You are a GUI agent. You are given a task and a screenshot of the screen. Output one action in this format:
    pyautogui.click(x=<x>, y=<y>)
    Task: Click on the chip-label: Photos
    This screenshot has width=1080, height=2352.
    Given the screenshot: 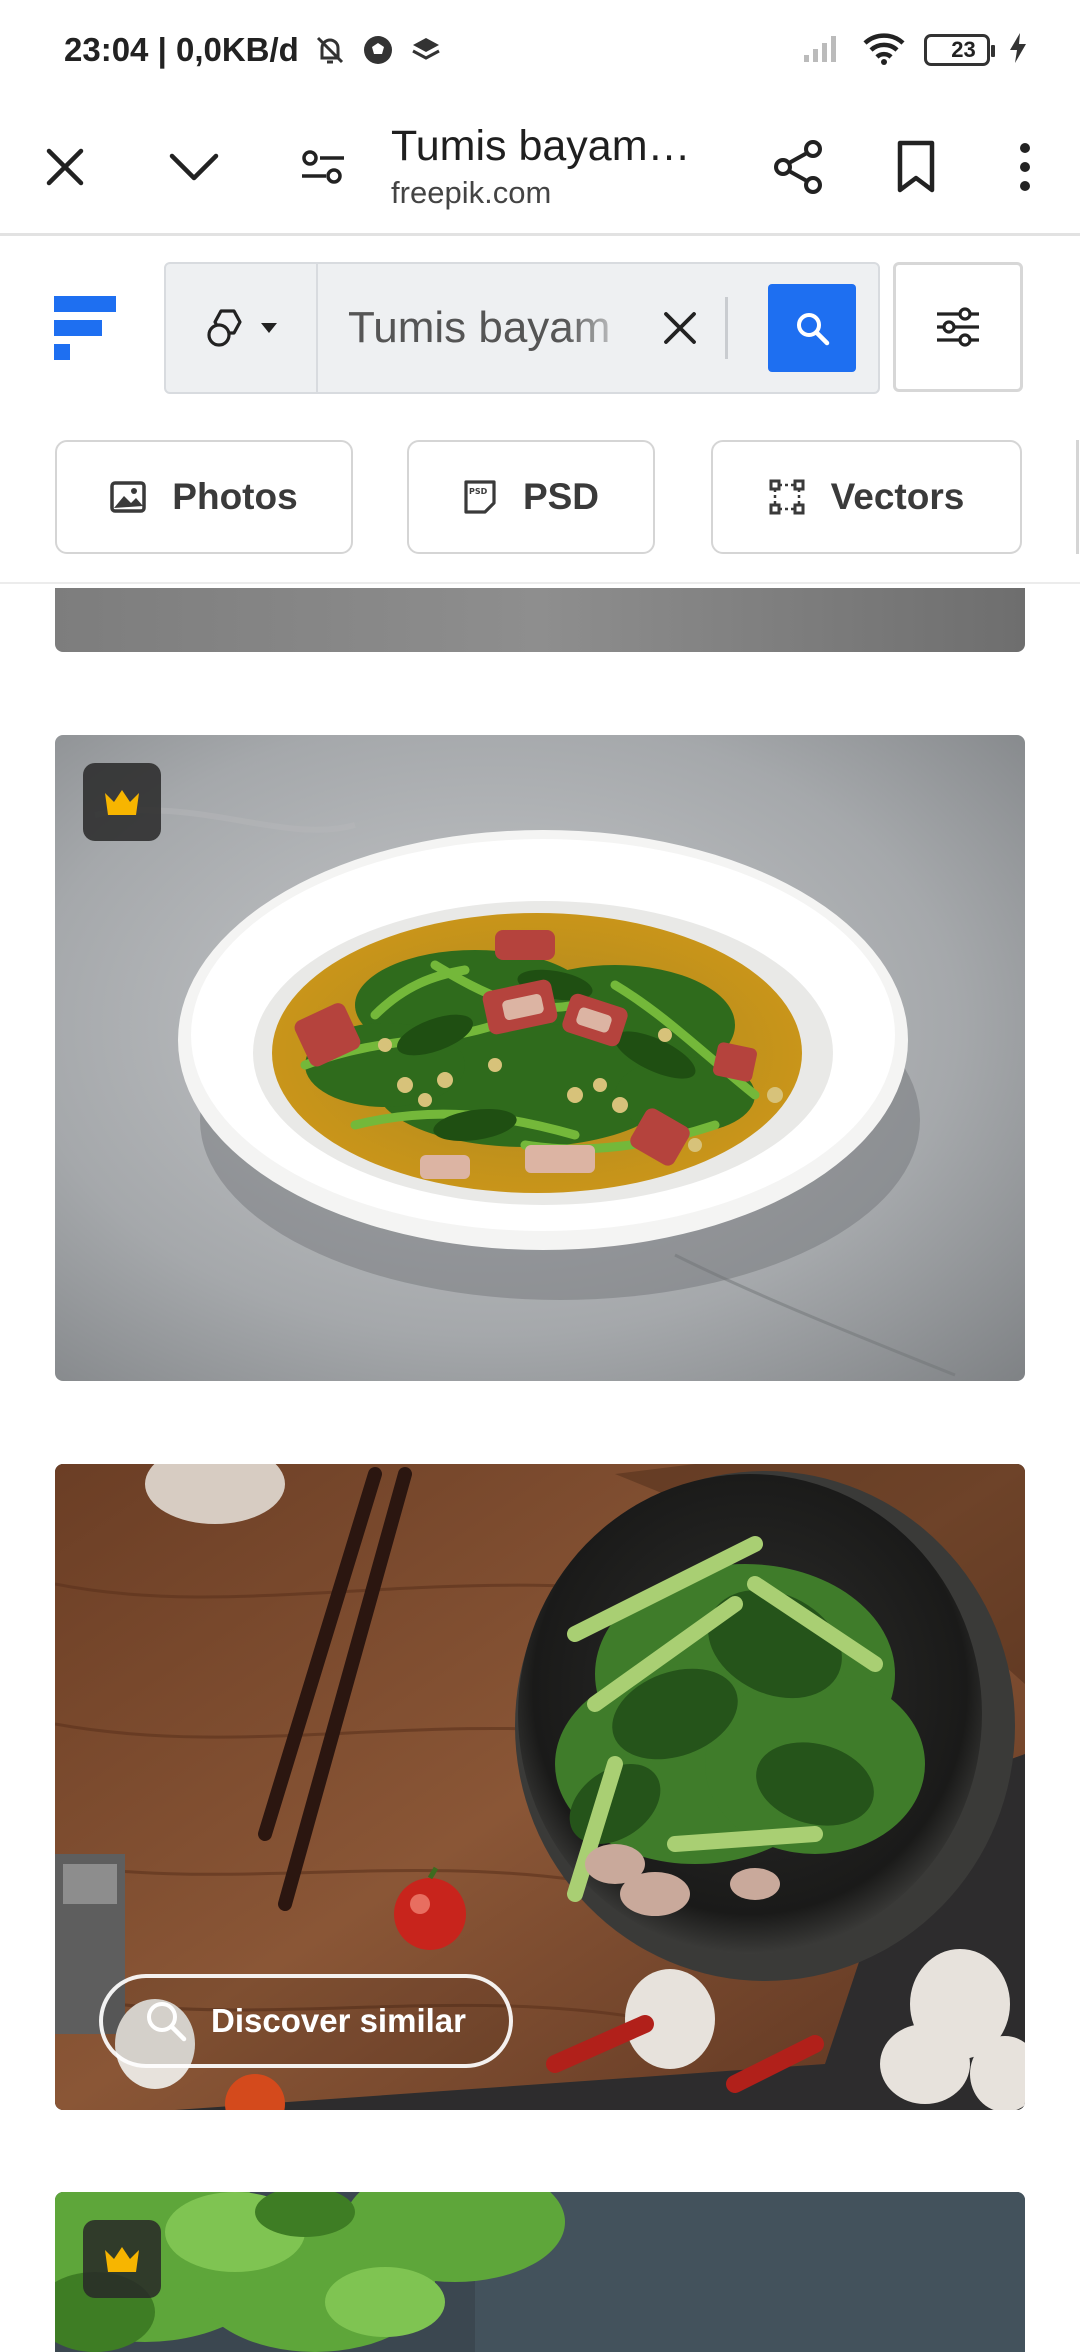 What is the action you would take?
    pyautogui.click(x=235, y=496)
    